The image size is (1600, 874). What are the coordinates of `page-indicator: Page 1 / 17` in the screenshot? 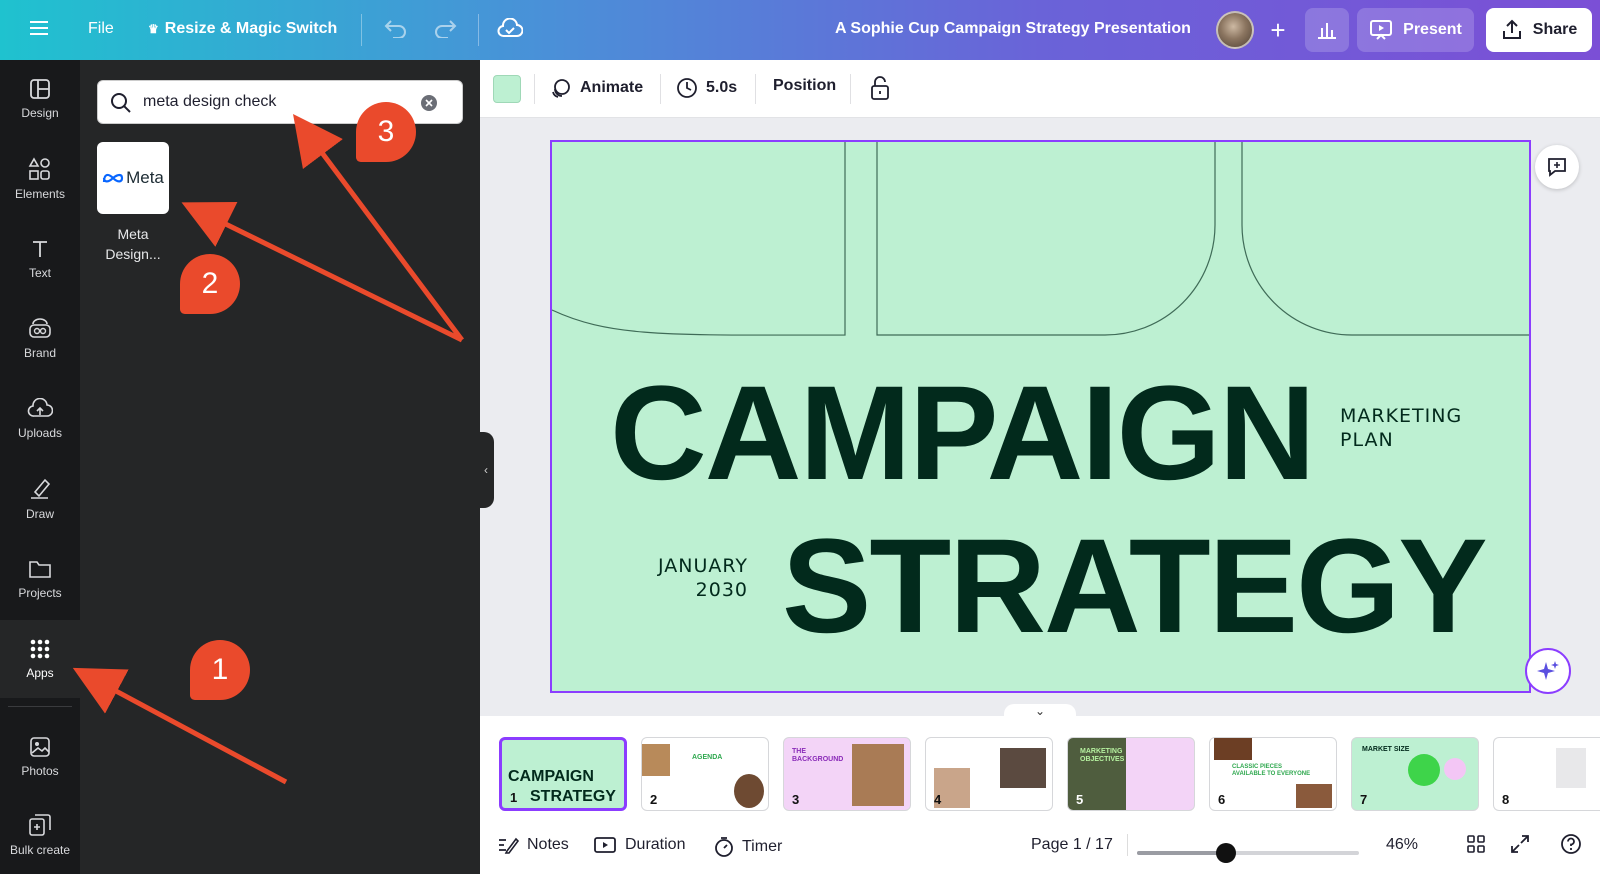 It's located at (1072, 845).